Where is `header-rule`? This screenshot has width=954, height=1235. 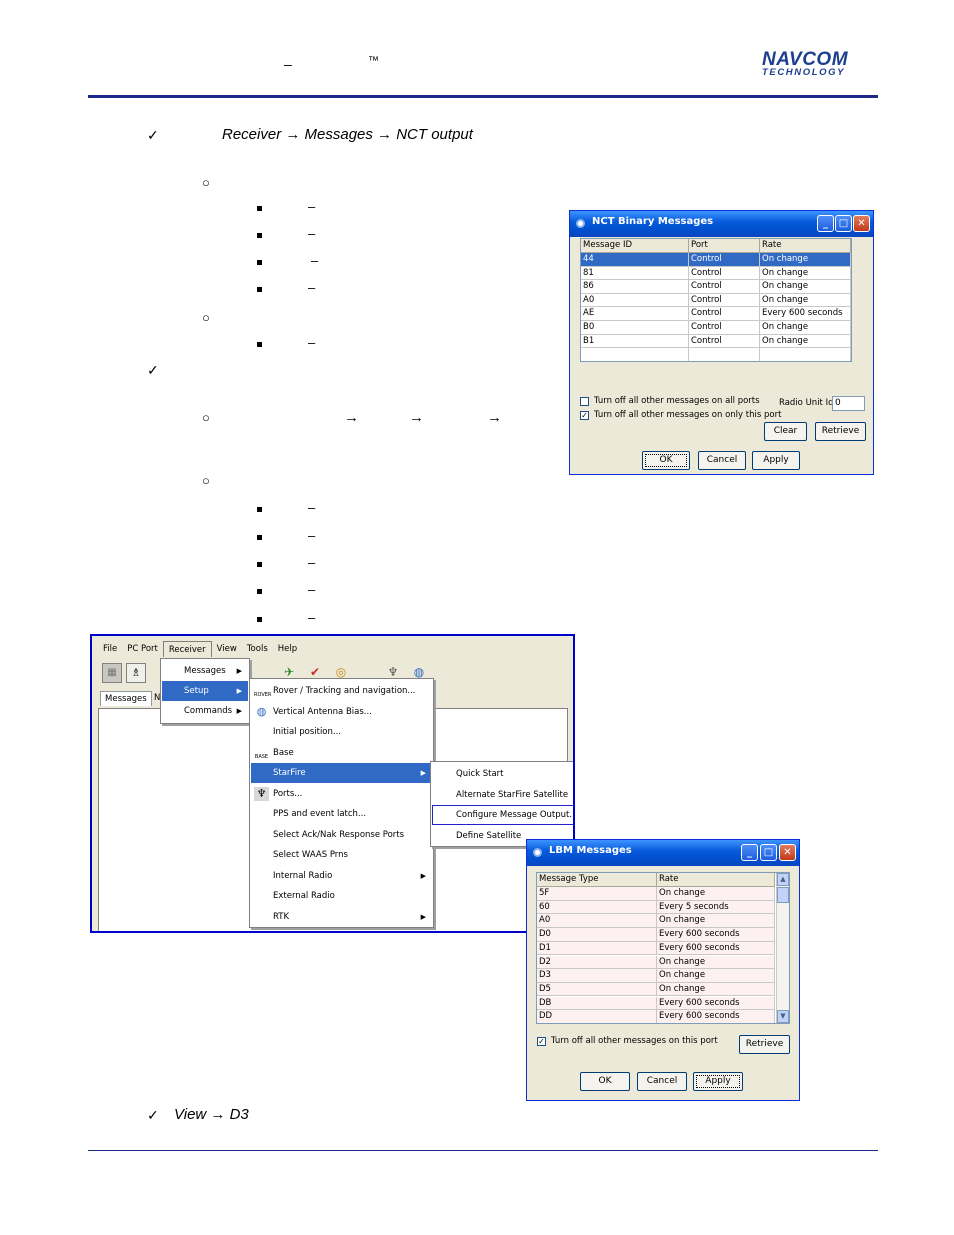 header-rule is located at coordinates (483, 96).